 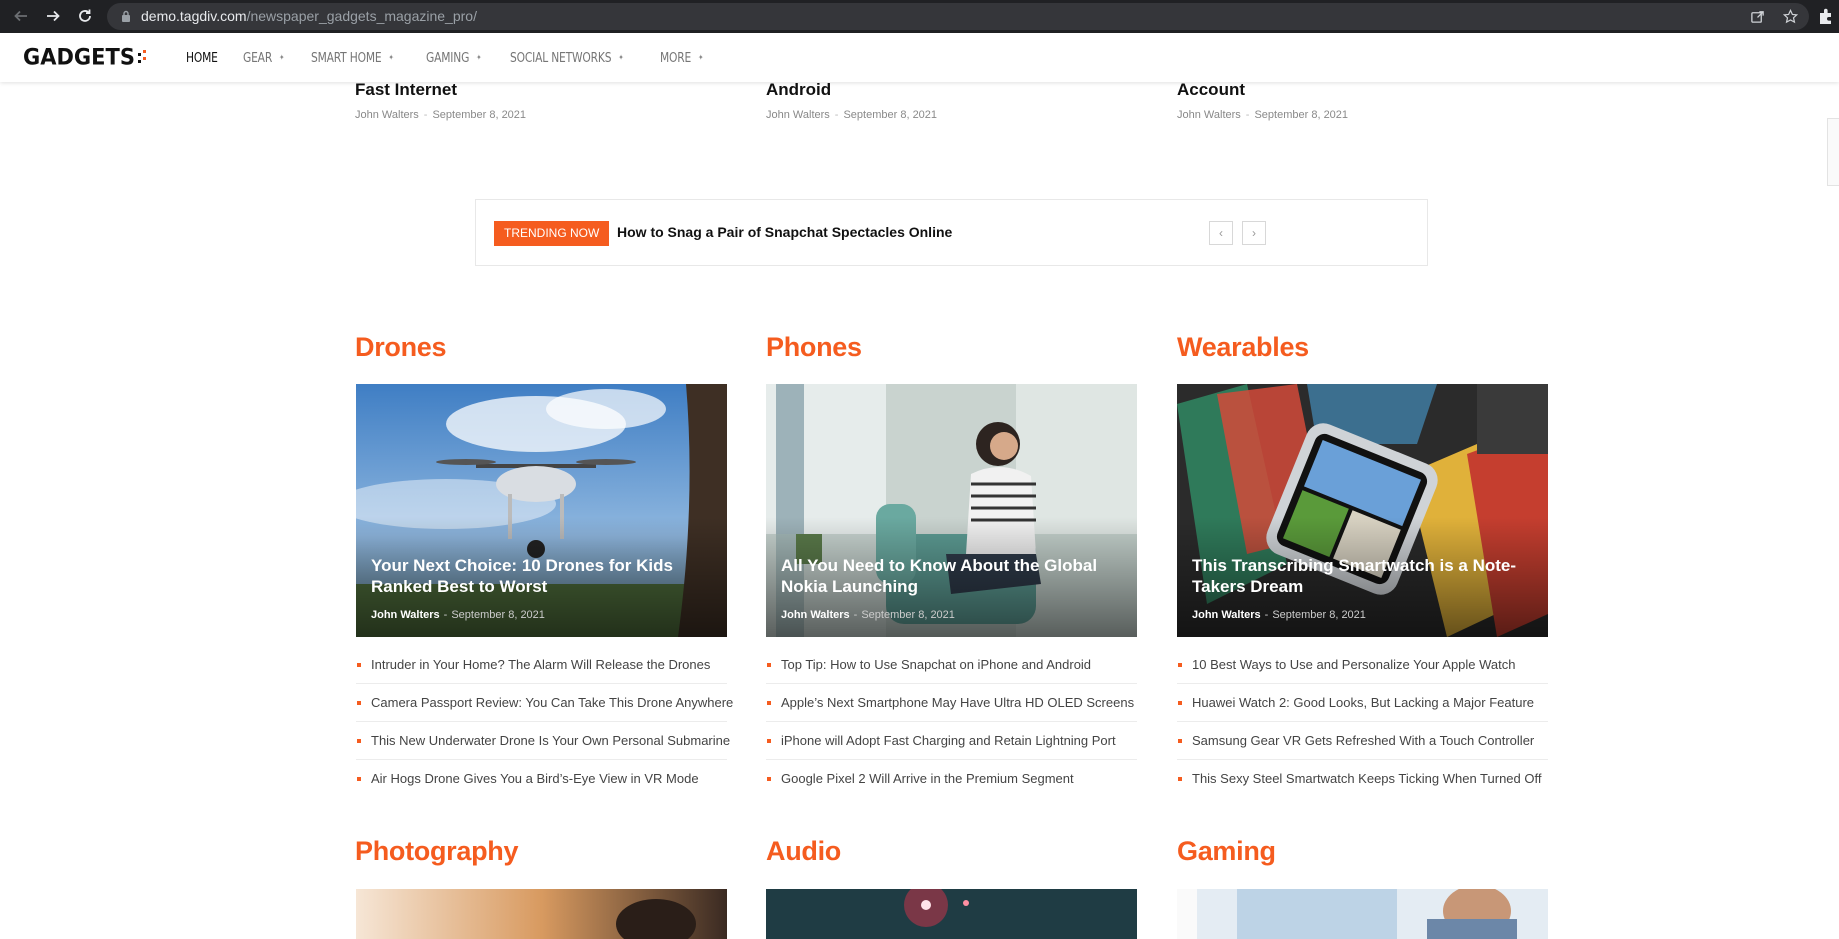 What do you see at coordinates (1254, 233) in the screenshot?
I see `trending-next-button: ›` at bounding box center [1254, 233].